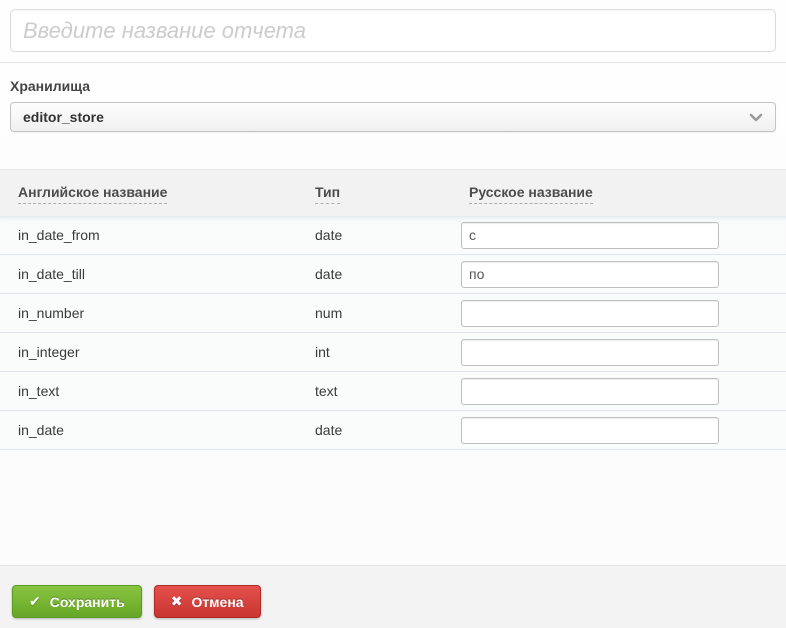 The height and width of the screenshot is (628, 786). I want to click on column-header-type: Тип, so click(328, 194).